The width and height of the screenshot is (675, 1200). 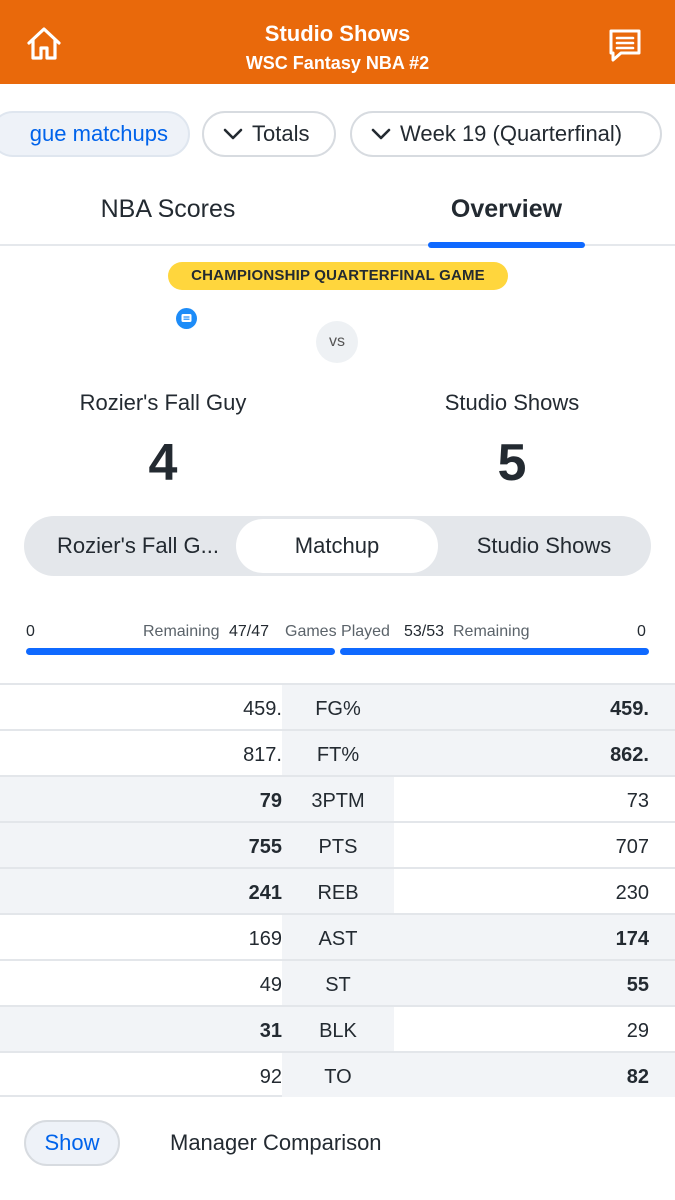 What do you see at coordinates (337, 342) in the screenshot?
I see `vs-badge: vs` at bounding box center [337, 342].